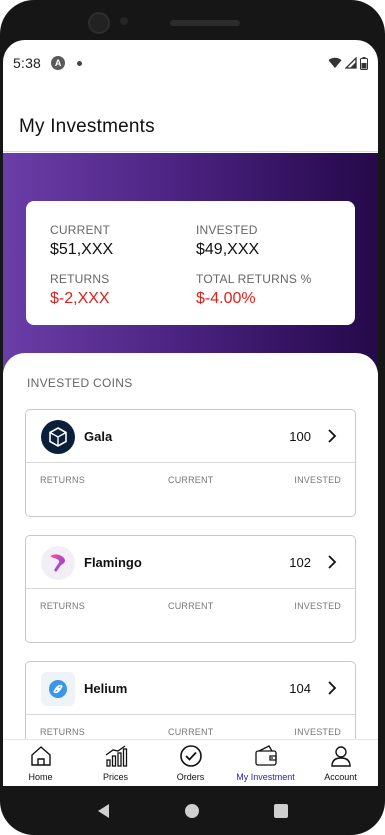  I want to click on orders-icon, so click(190, 756).